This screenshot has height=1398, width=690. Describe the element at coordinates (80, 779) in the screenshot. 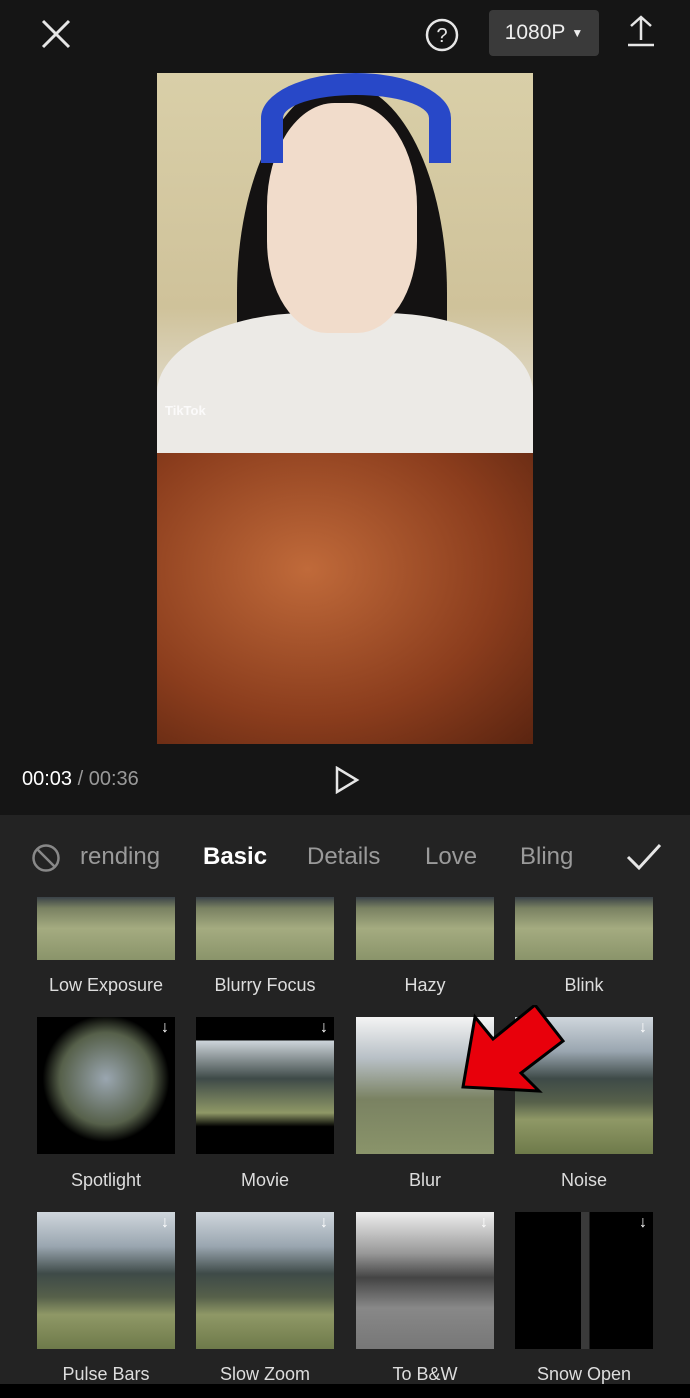

I see `playback-time: 00:03 / 00:36` at that location.